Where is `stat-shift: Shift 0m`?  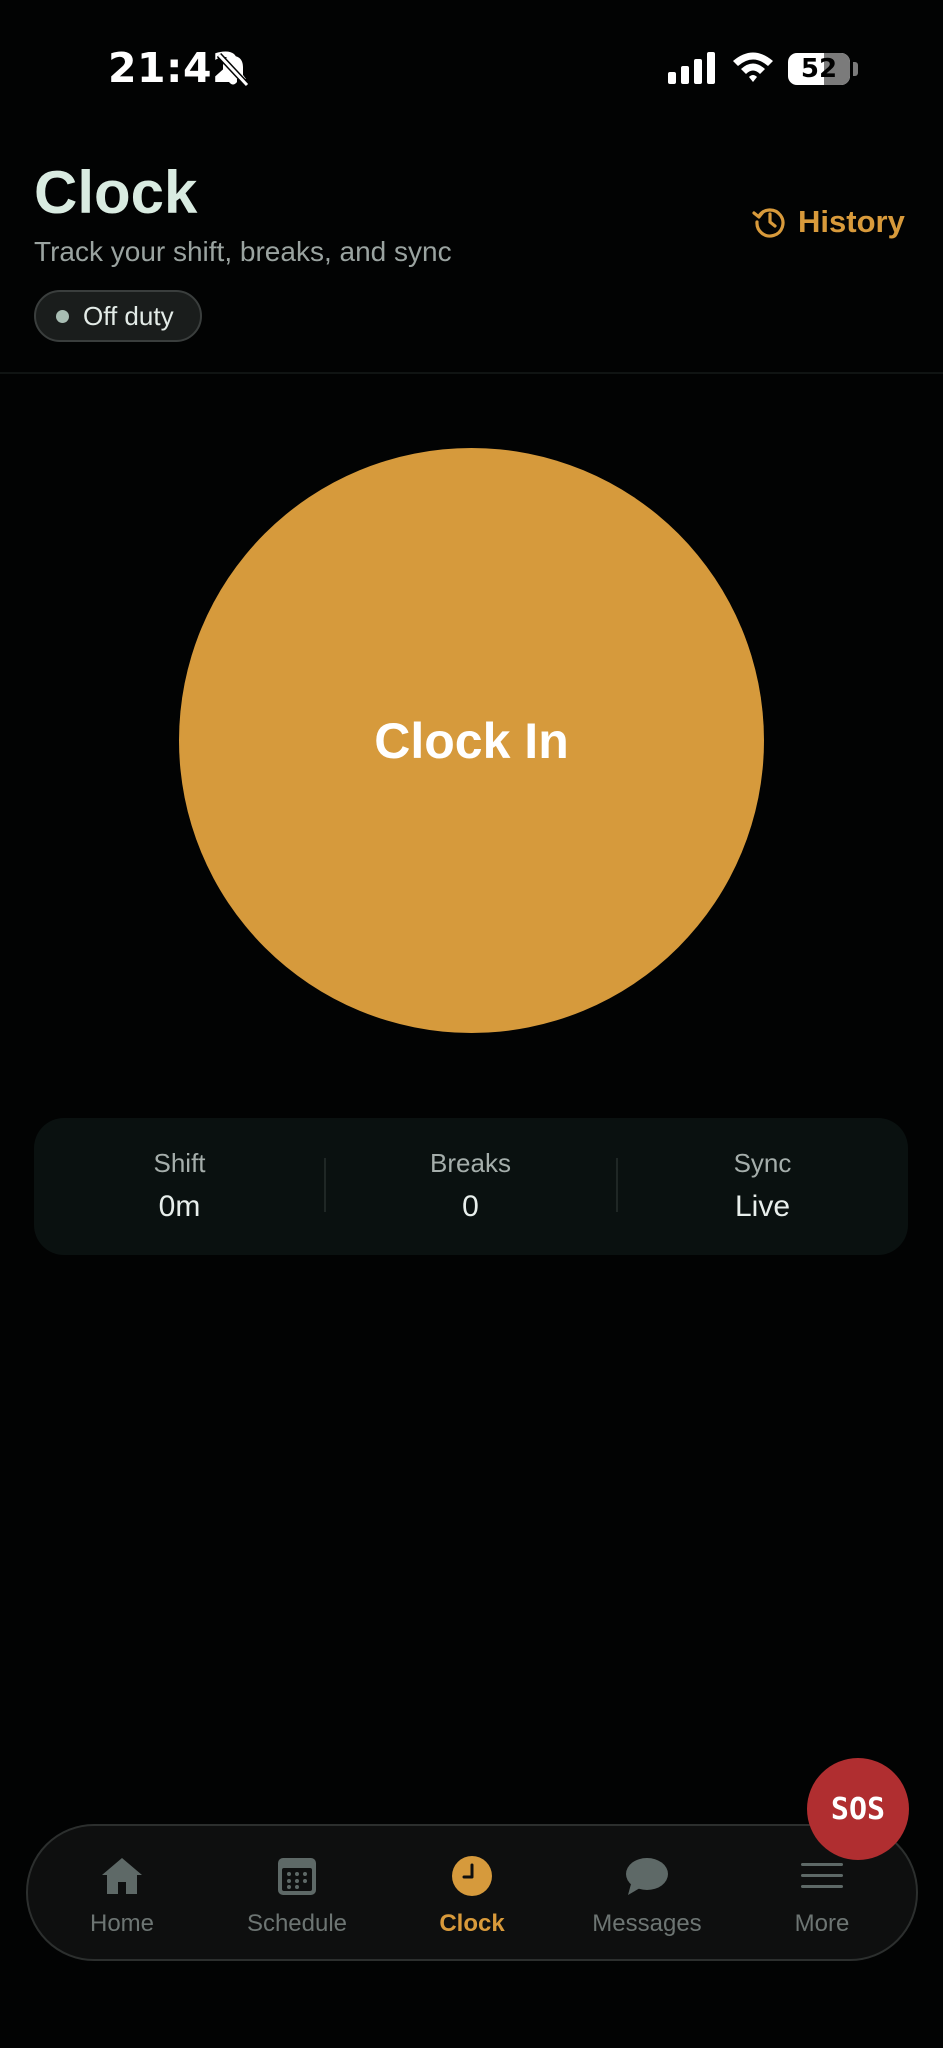
stat-shift: Shift 0m is located at coordinates (179, 1186).